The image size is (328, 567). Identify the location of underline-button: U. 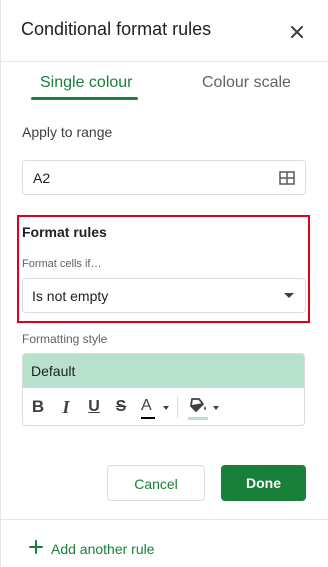
(94, 407).